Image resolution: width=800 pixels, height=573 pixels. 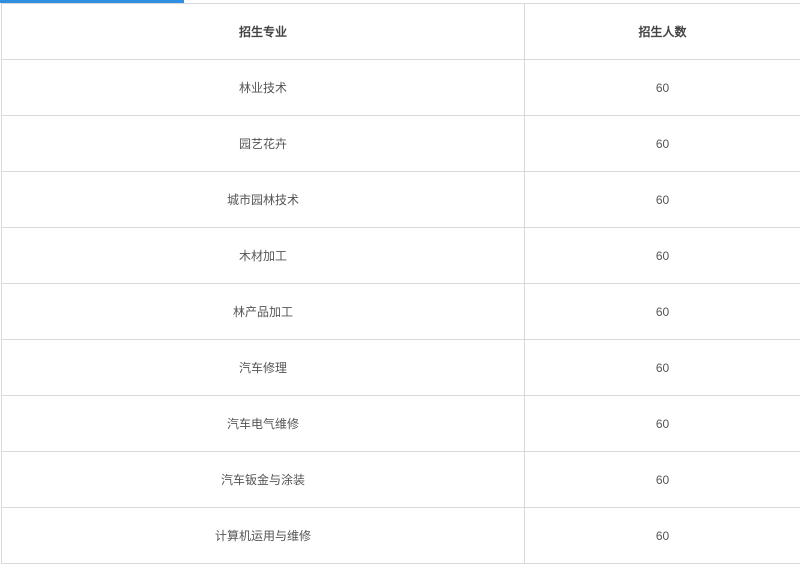 I want to click on cell-major: 木材加工, so click(x=263, y=255).